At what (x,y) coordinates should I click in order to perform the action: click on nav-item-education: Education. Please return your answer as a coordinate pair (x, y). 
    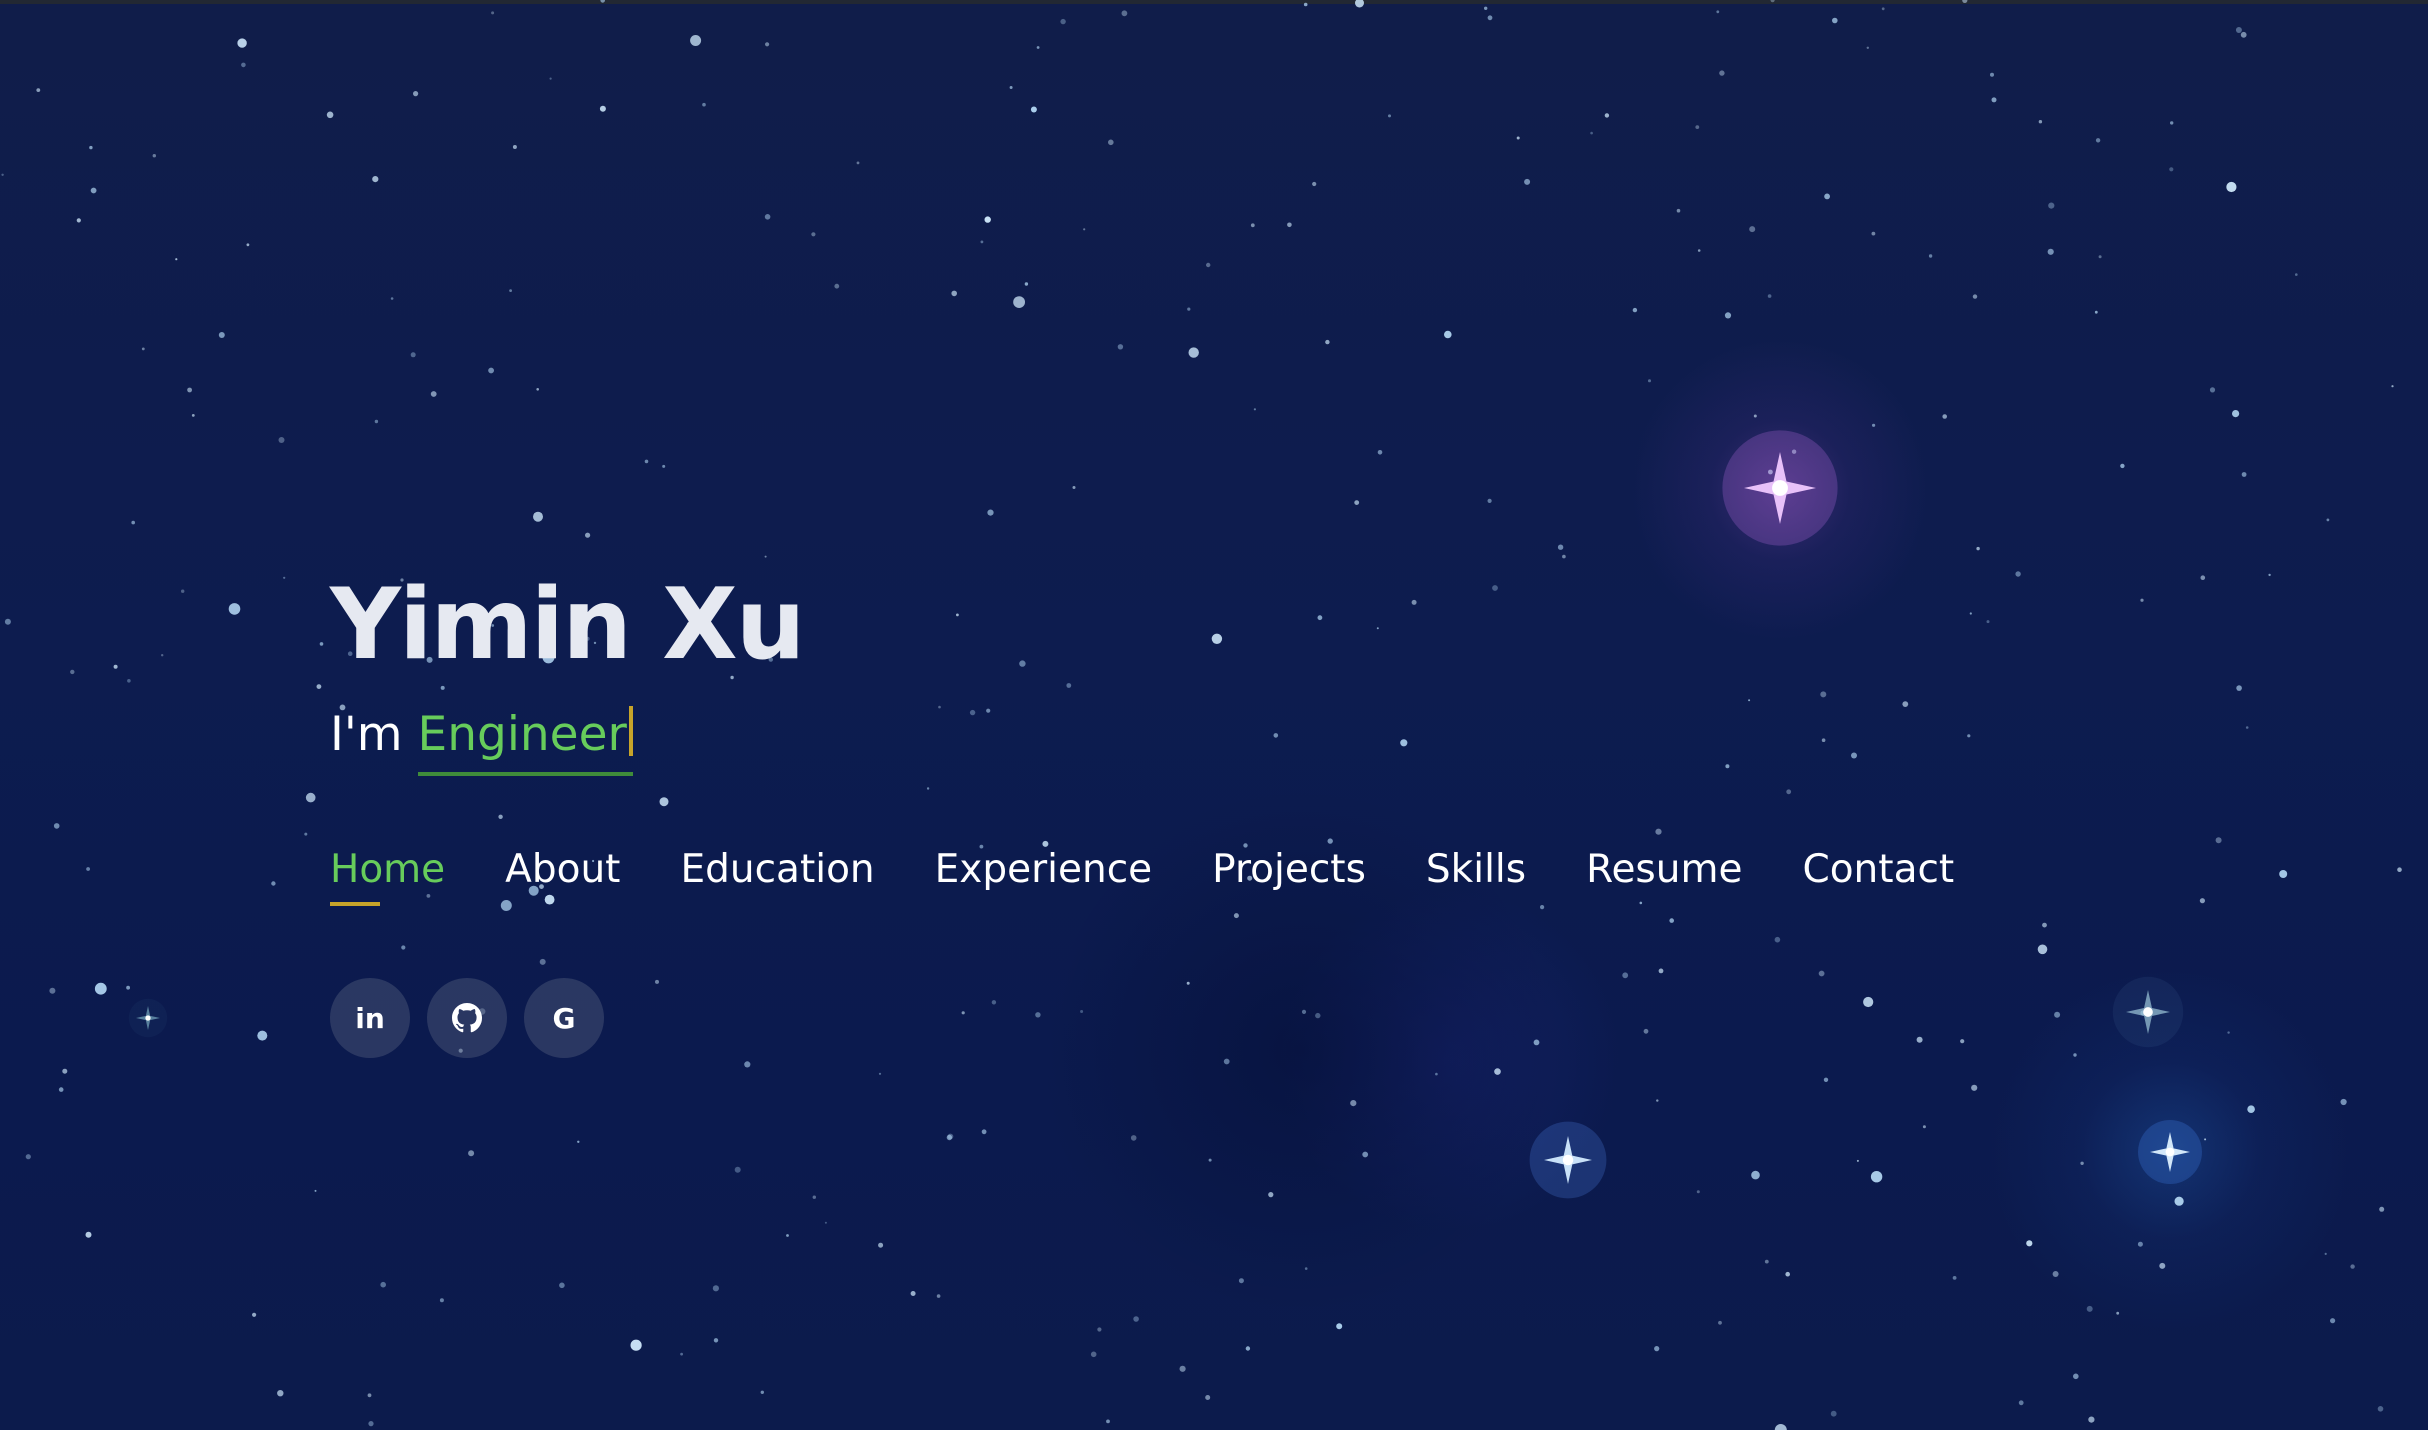
    Looking at the image, I should click on (777, 870).